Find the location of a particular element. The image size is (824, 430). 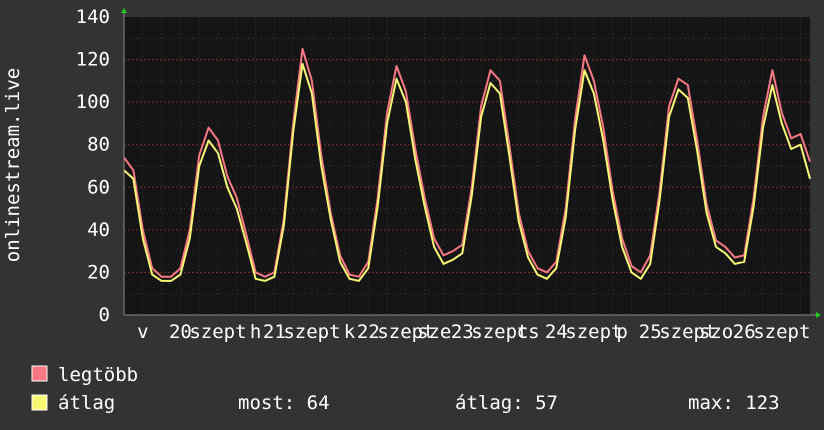

x-tick-label: cs is located at coordinates (528, 332).